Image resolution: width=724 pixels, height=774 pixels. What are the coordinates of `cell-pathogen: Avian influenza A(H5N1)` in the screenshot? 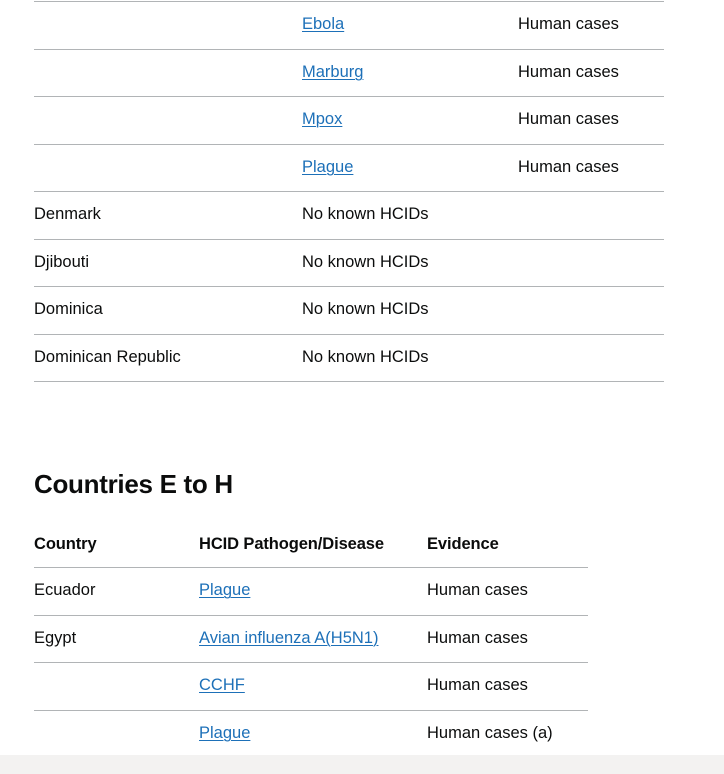 It's located at (313, 639).